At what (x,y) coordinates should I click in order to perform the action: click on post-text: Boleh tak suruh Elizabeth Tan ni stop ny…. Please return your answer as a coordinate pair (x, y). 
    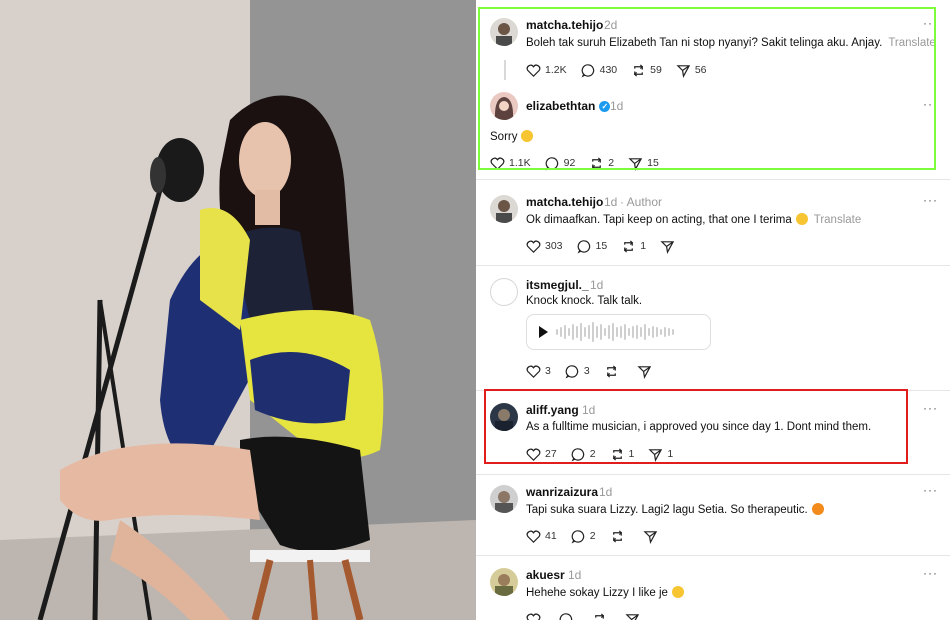
    Looking at the image, I should click on (731, 43).